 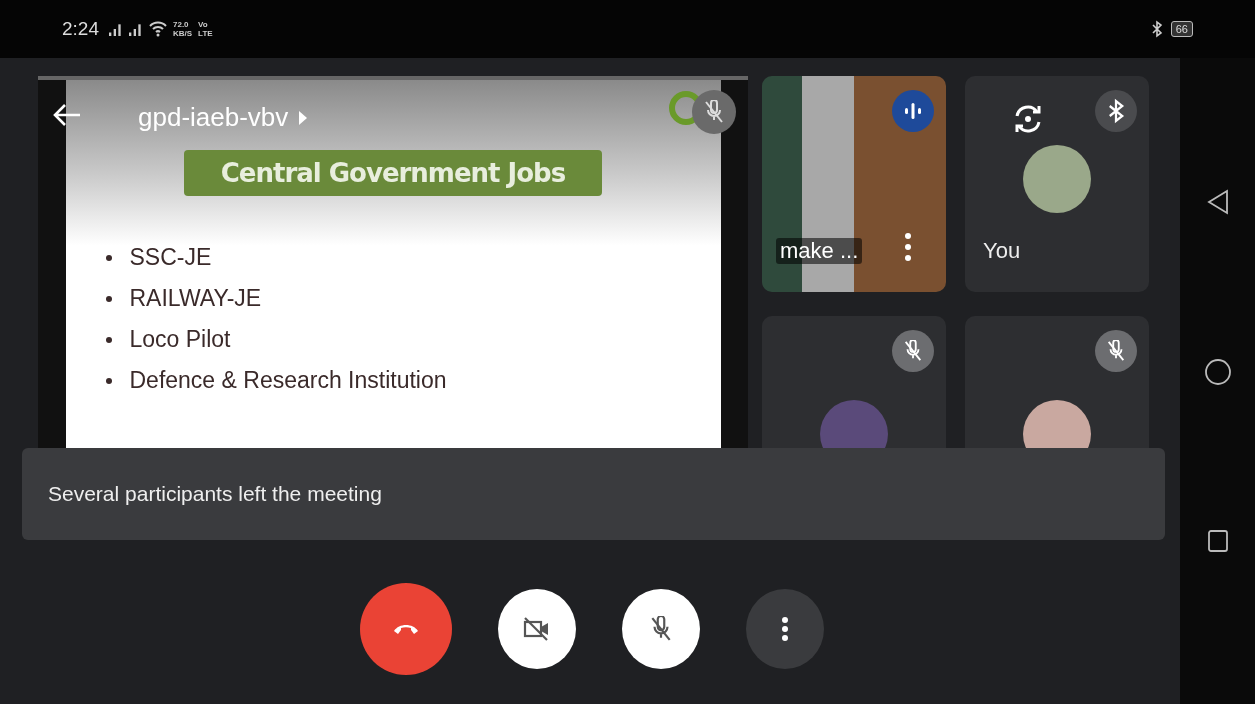 What do you see at coordinates (180, 339) in the screenshot?
I see `bullet-text: Loco Pilot` at bounding box center [180, 339].